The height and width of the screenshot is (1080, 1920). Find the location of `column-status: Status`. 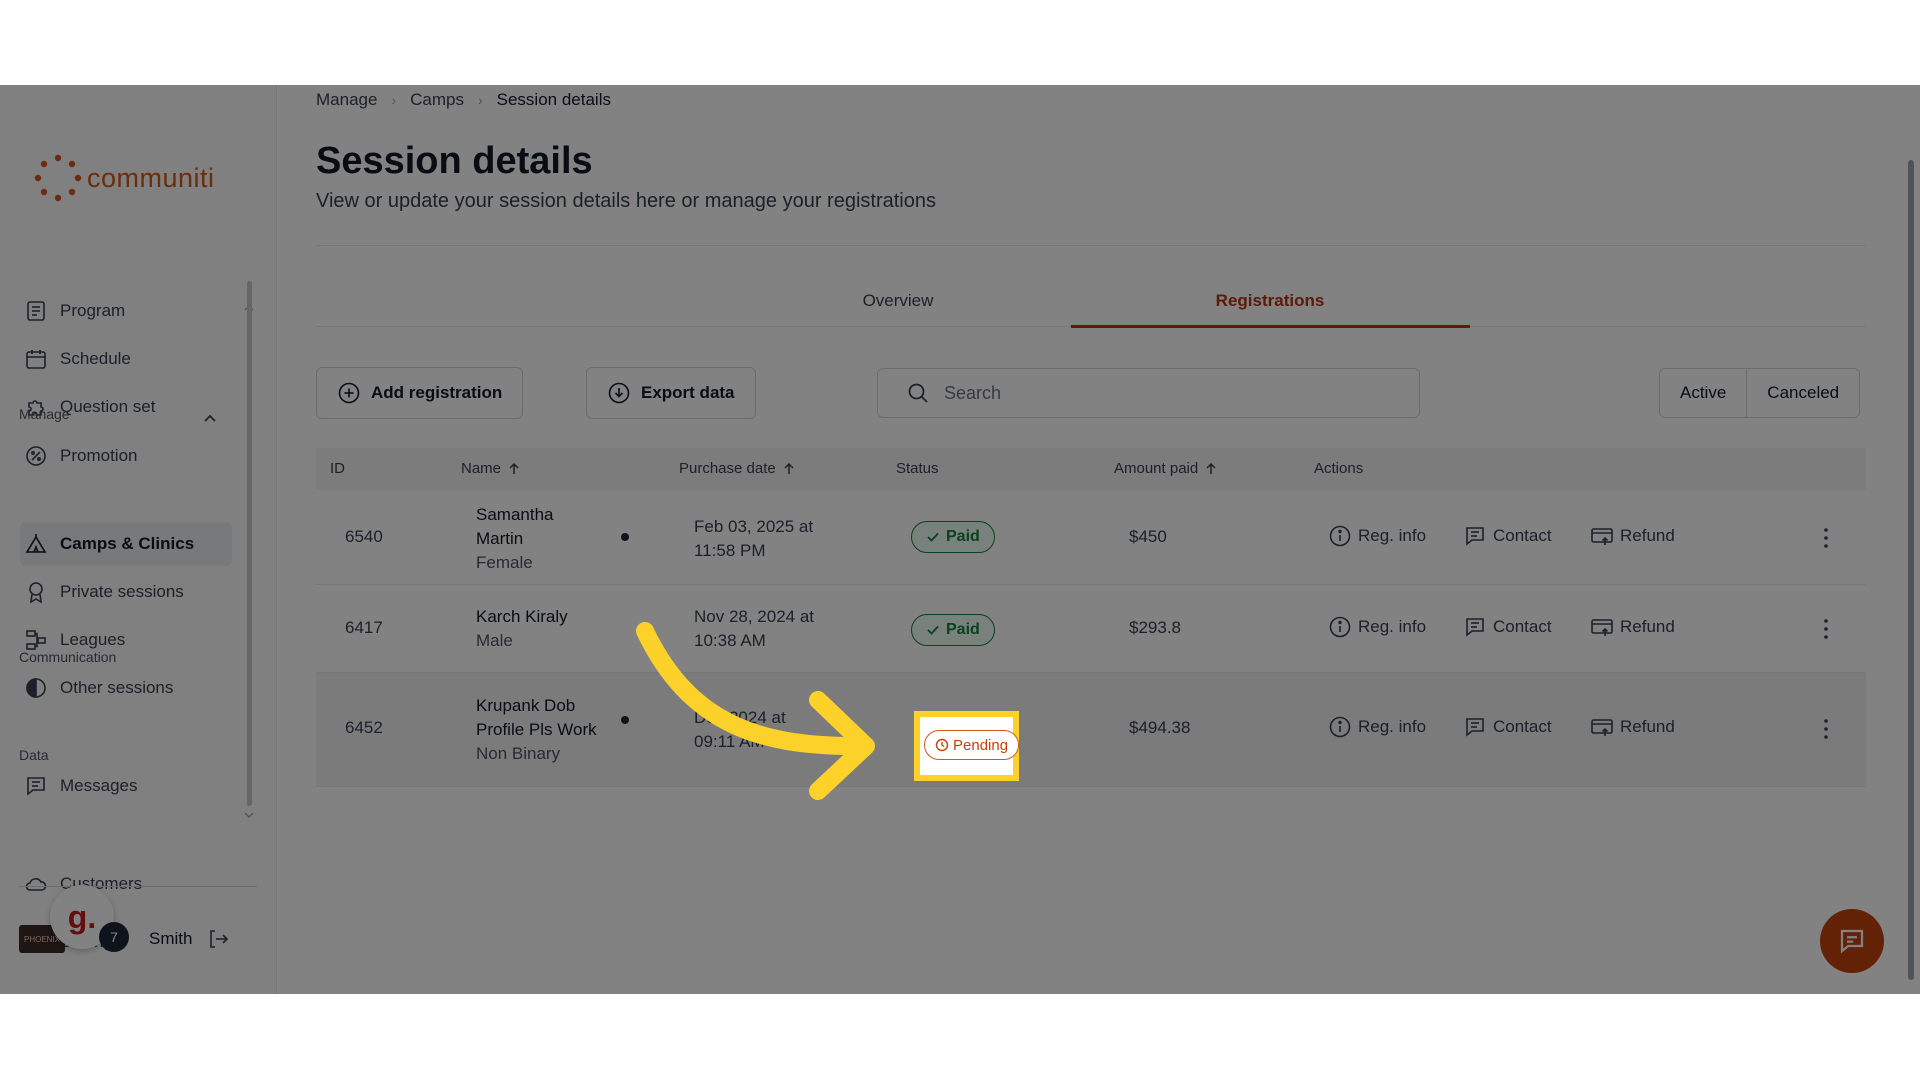

column-status: Status is located at coordinates (917, 468).